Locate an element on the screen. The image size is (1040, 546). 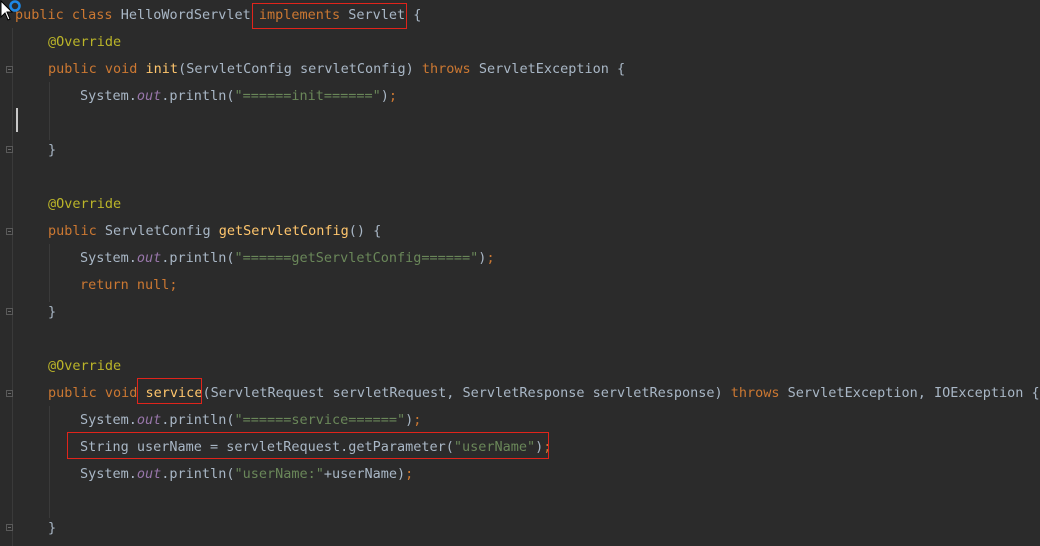
code-token: HelloWordServlet is located at coordinates (189, 15).